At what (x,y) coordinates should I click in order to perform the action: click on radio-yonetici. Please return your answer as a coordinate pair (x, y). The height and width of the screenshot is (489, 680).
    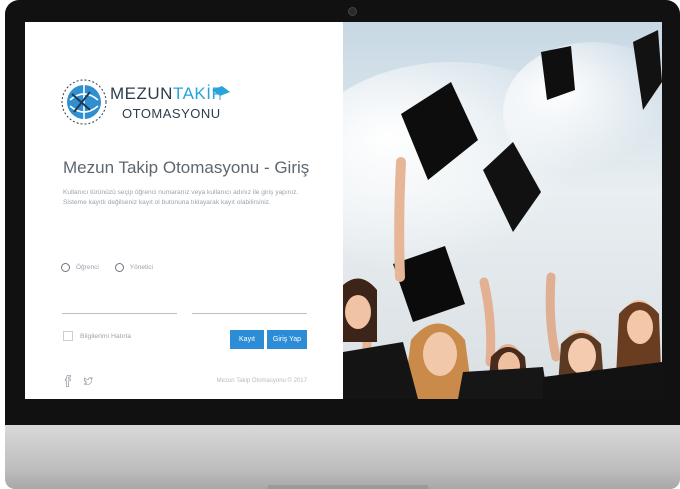
    Looking at the image, I should click on (119, 267).